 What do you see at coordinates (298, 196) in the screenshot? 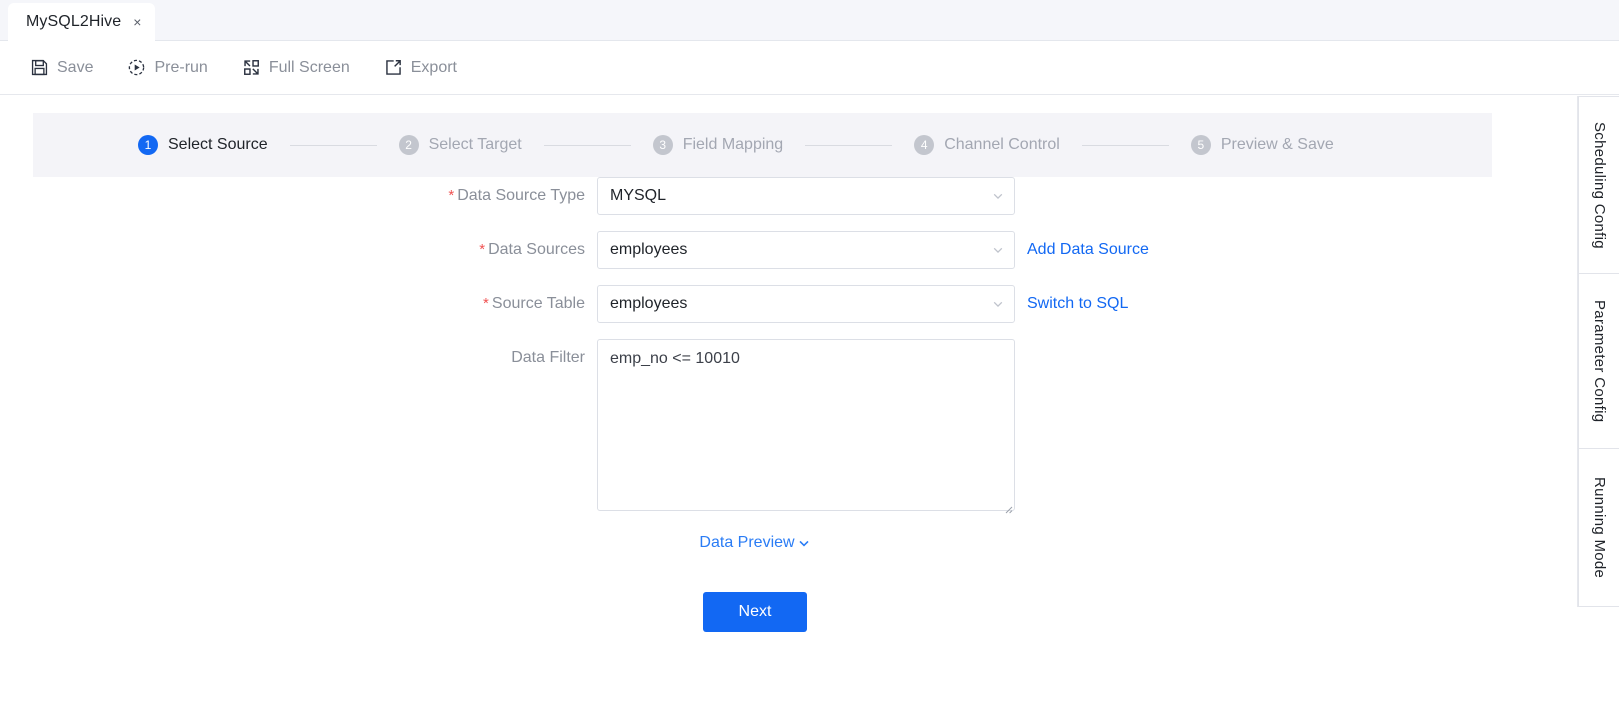
I see `data-source-type-label: * Data Source Type` at bounding box center [298, 196].